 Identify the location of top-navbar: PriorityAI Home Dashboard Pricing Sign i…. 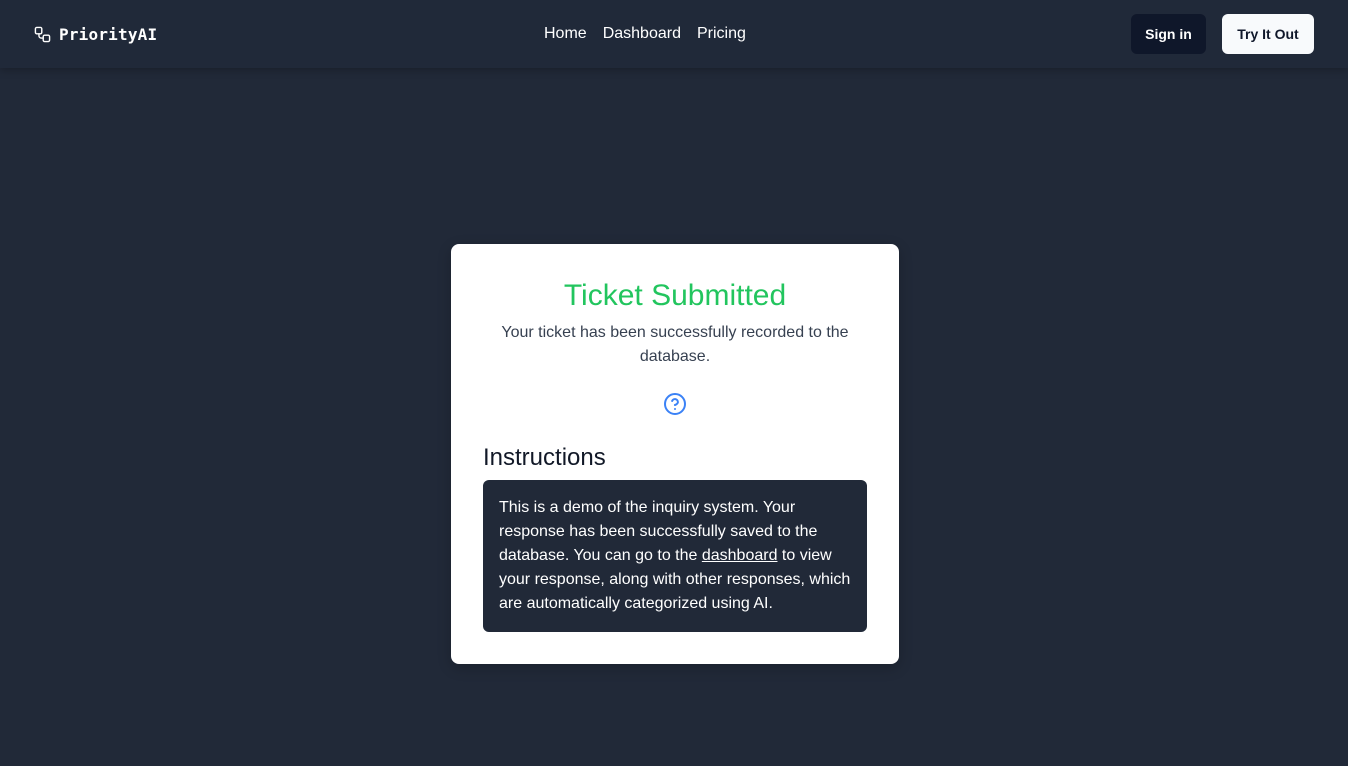
(674, 34).